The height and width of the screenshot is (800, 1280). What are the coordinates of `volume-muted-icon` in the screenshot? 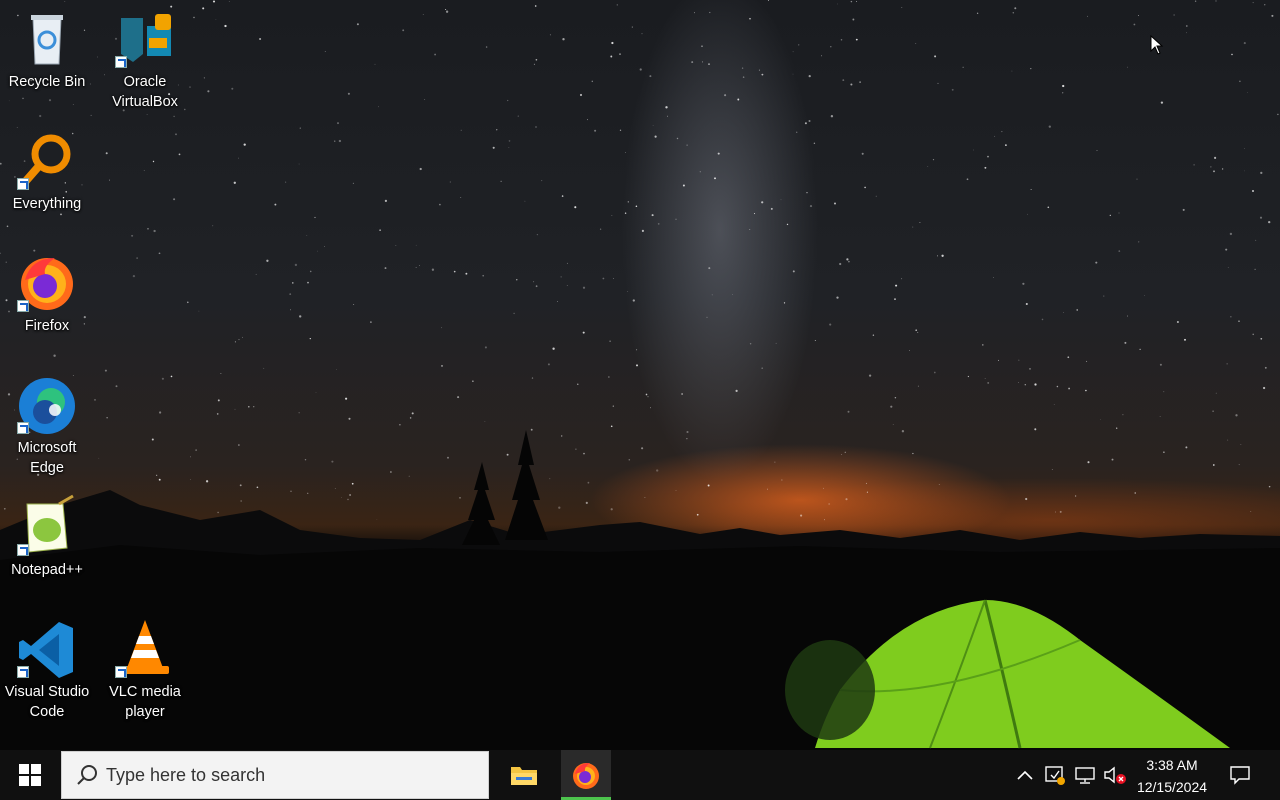 It's located at (1115, 775).